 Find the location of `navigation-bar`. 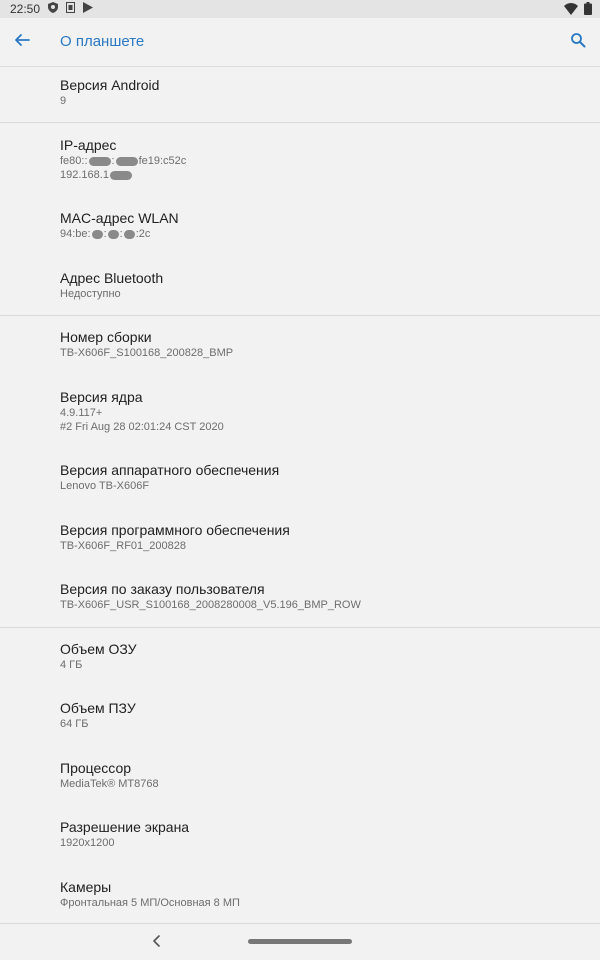

navigation-bar is located at coordinates (300, 942).